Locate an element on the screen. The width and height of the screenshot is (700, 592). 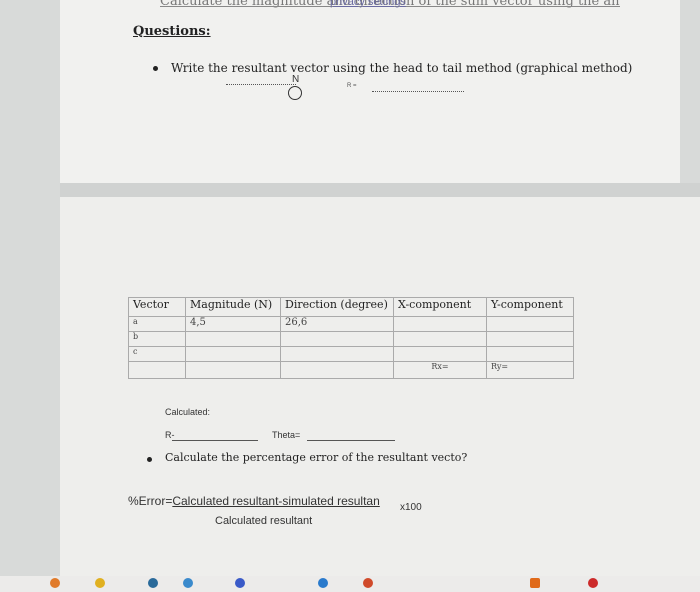
table-row: a 4,5 26,6 is located at coordinates (351, 324).